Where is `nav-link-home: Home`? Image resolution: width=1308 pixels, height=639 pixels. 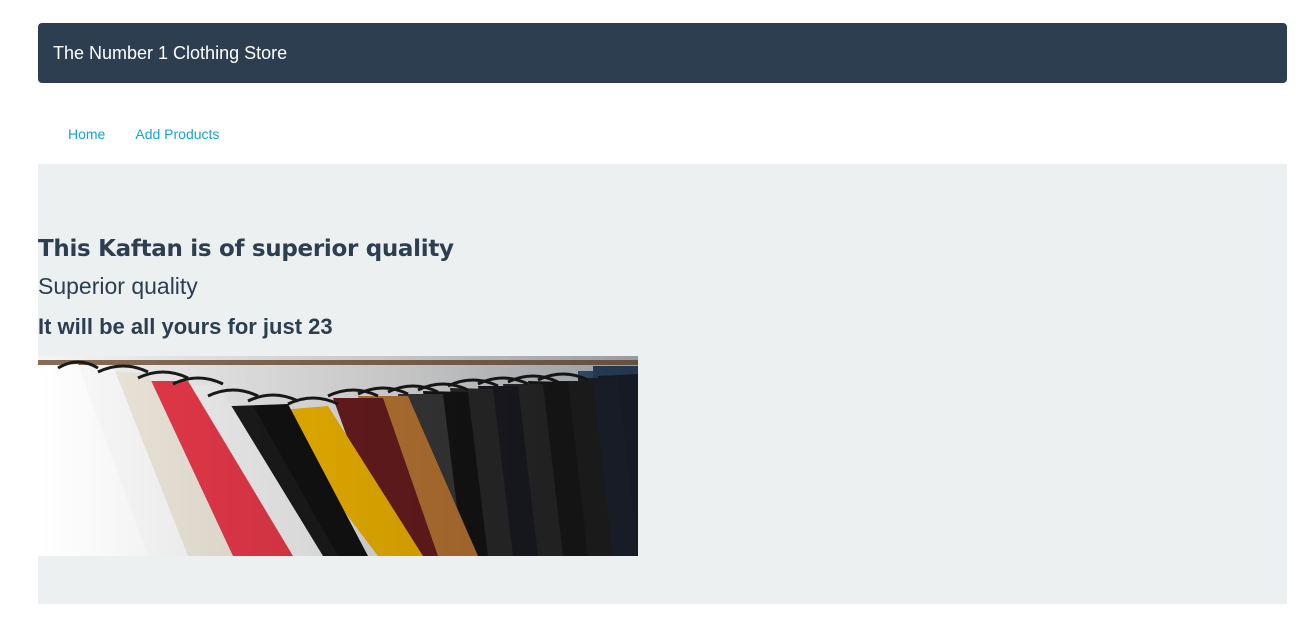
nav-link-home: Home is located at coordinates (86, 134).